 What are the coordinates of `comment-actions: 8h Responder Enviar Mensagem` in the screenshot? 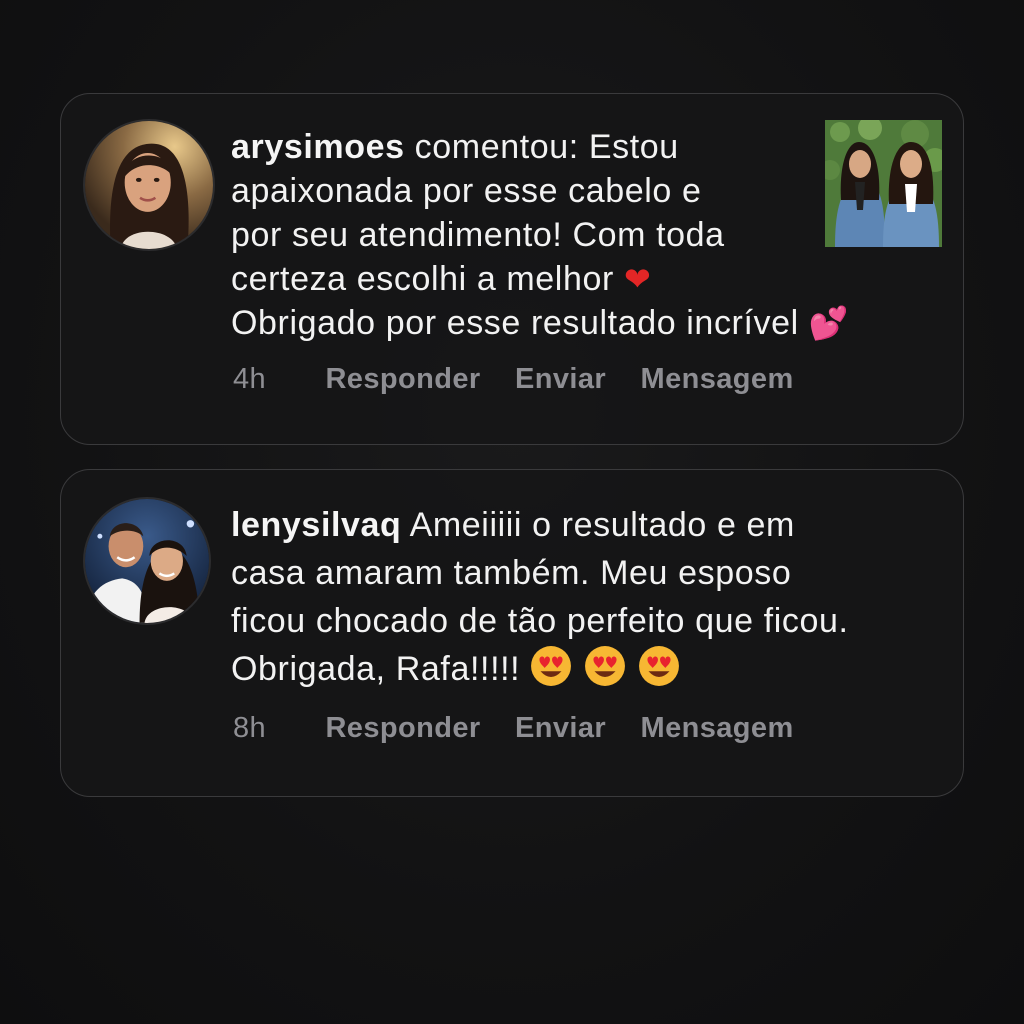 It's located at (526, 728).